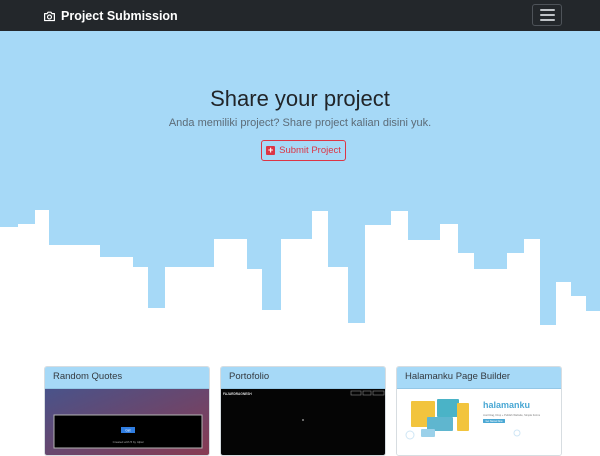 This screenshot has width=600, height=456. I want to click on preview-brand: FAJARDRAGNESH, so click(237, 394).